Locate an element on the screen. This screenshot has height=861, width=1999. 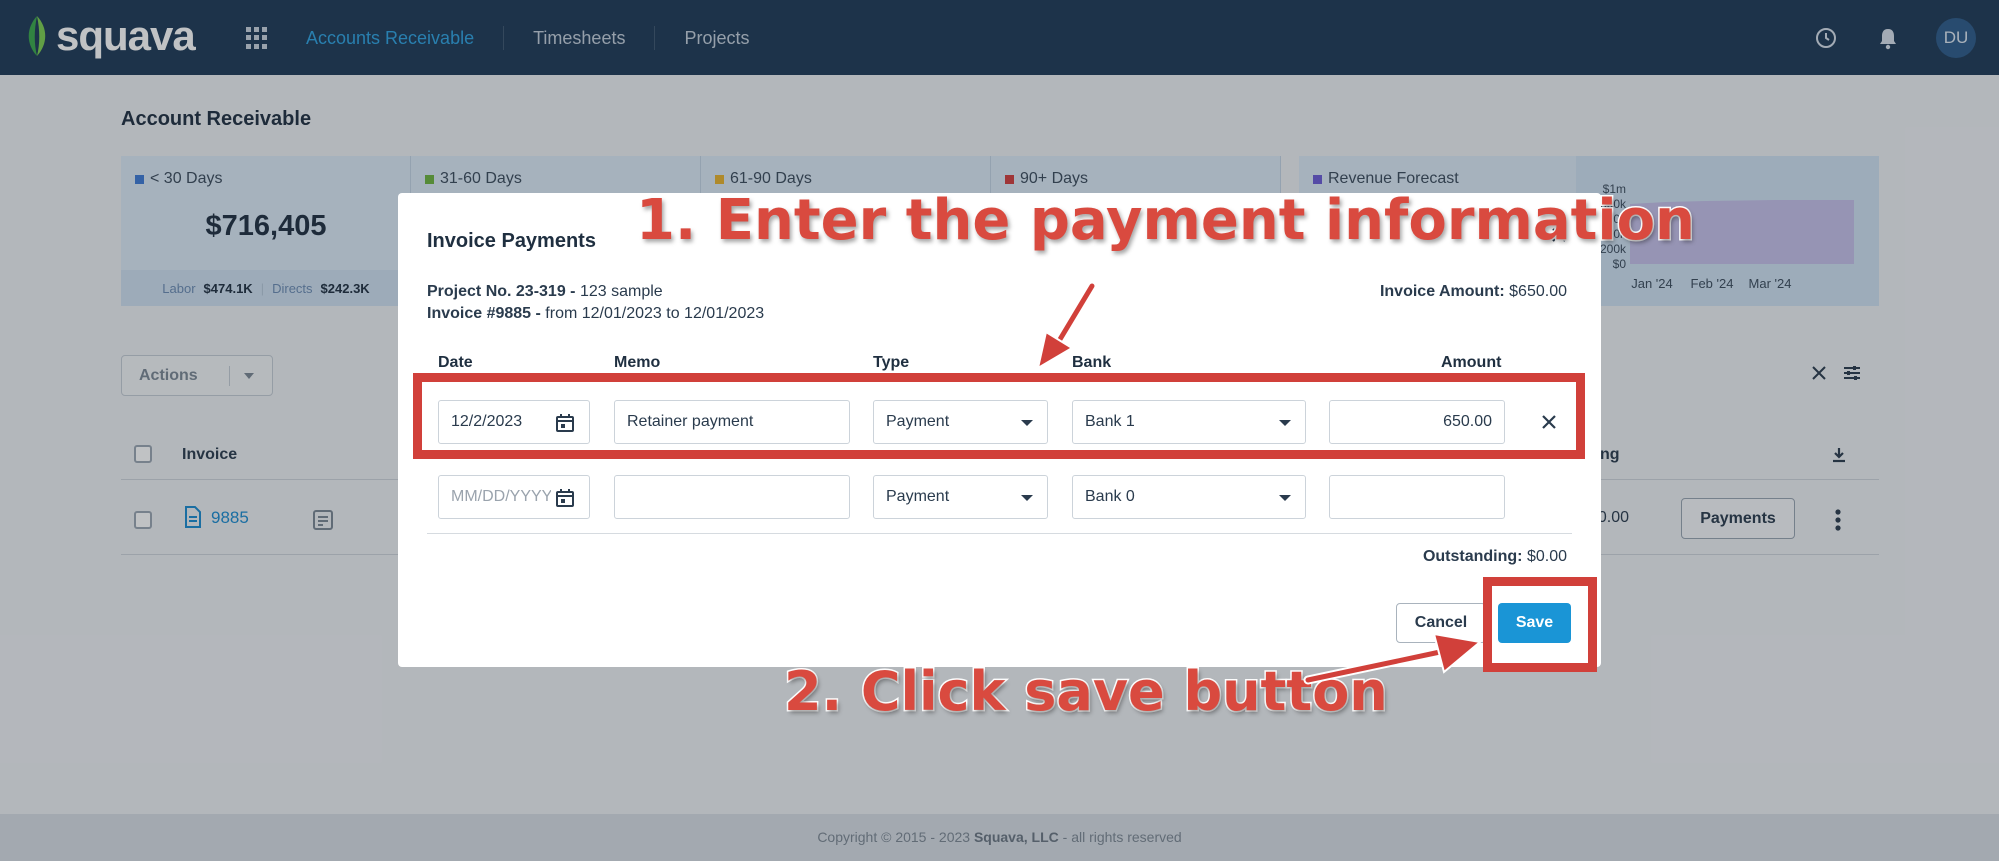
date-placeholder: MM/DD/YYYY is located at coordinates (501, 496).